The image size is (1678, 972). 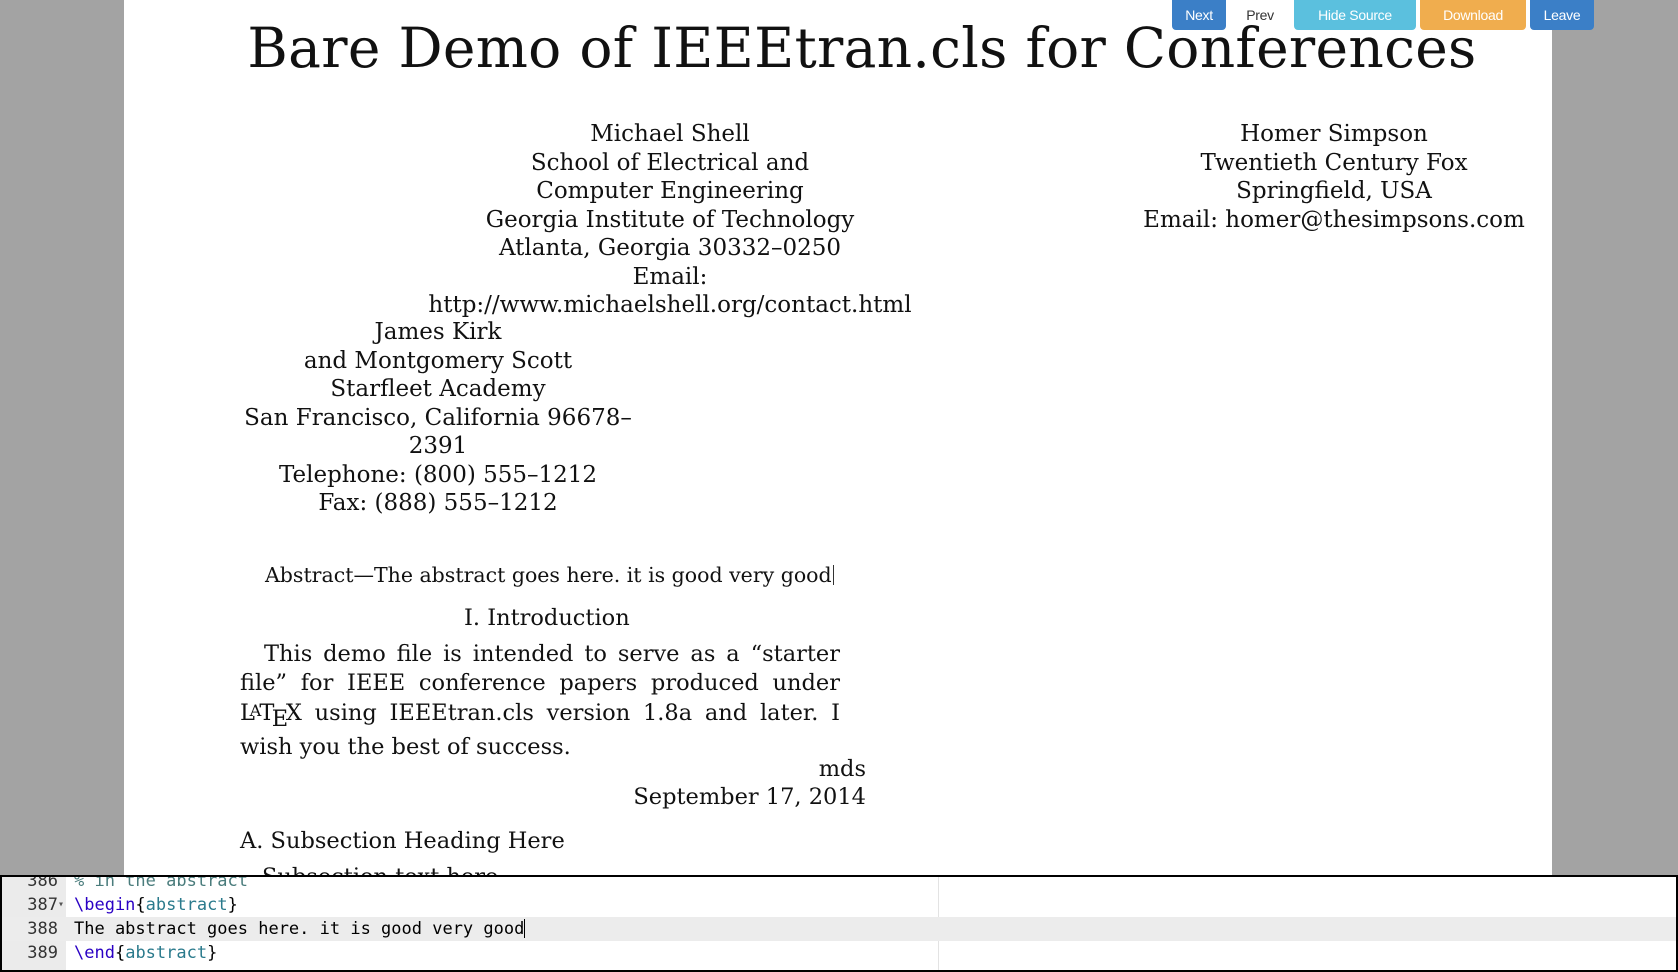 What do you see at coordinates (1473, 15) in the screenshot?
I see `download-button: Download` at bounding box center [1473, 15].